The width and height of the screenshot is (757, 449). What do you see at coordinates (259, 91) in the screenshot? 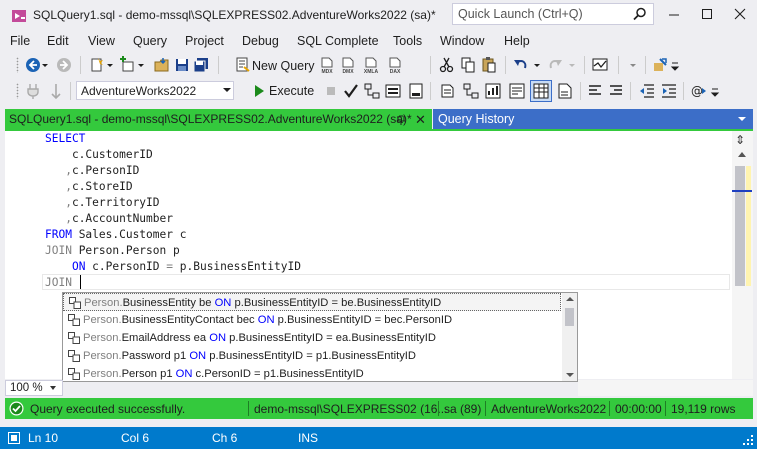
I see `execute-icon` at bounding box center [259, 91].